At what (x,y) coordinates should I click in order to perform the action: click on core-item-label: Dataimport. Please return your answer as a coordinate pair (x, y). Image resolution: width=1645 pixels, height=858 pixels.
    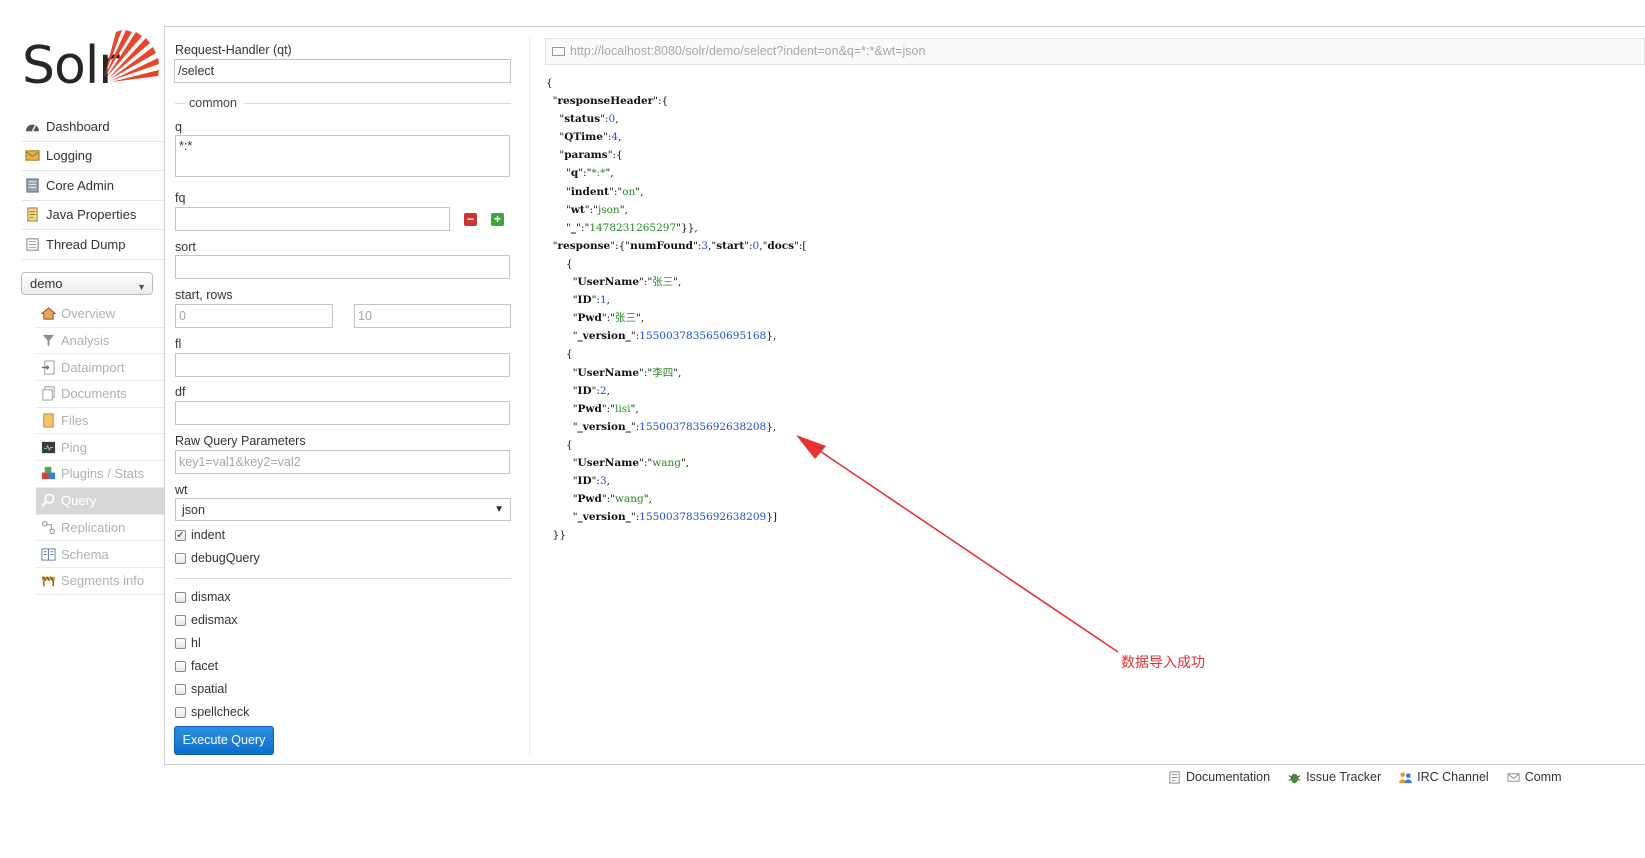
    Looking at the image, I should click on (93, 367).